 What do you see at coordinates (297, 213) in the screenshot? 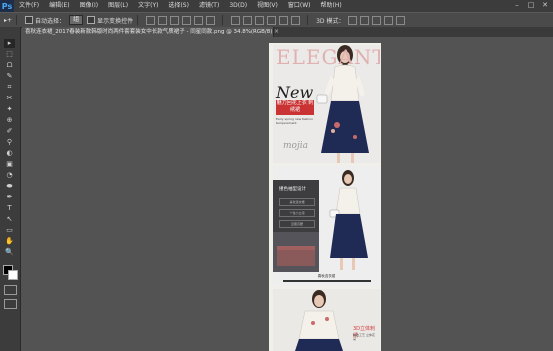
I see `detail-line: 个性小立领` at bounding box center [297, 213].